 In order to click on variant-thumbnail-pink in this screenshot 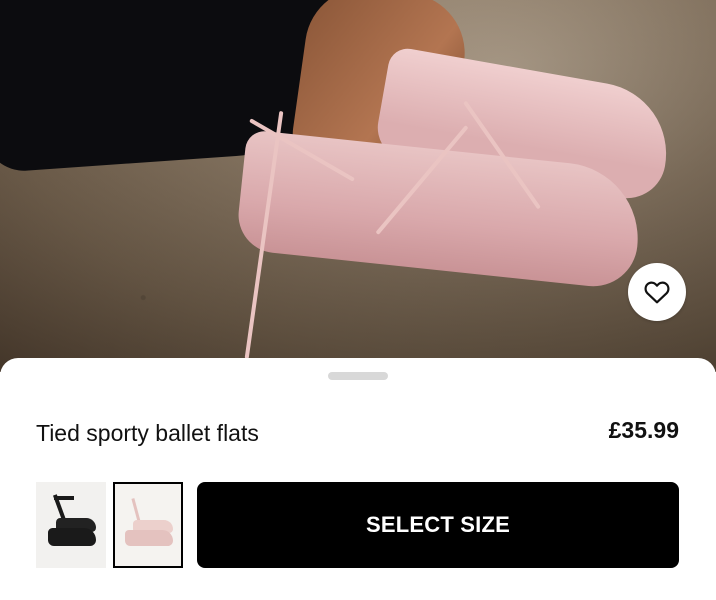, I will do `click(148, 525)`.